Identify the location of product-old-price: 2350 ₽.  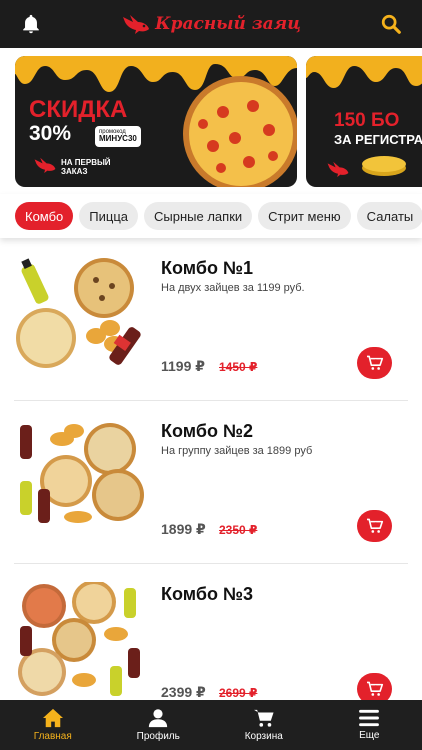
(238, 530).